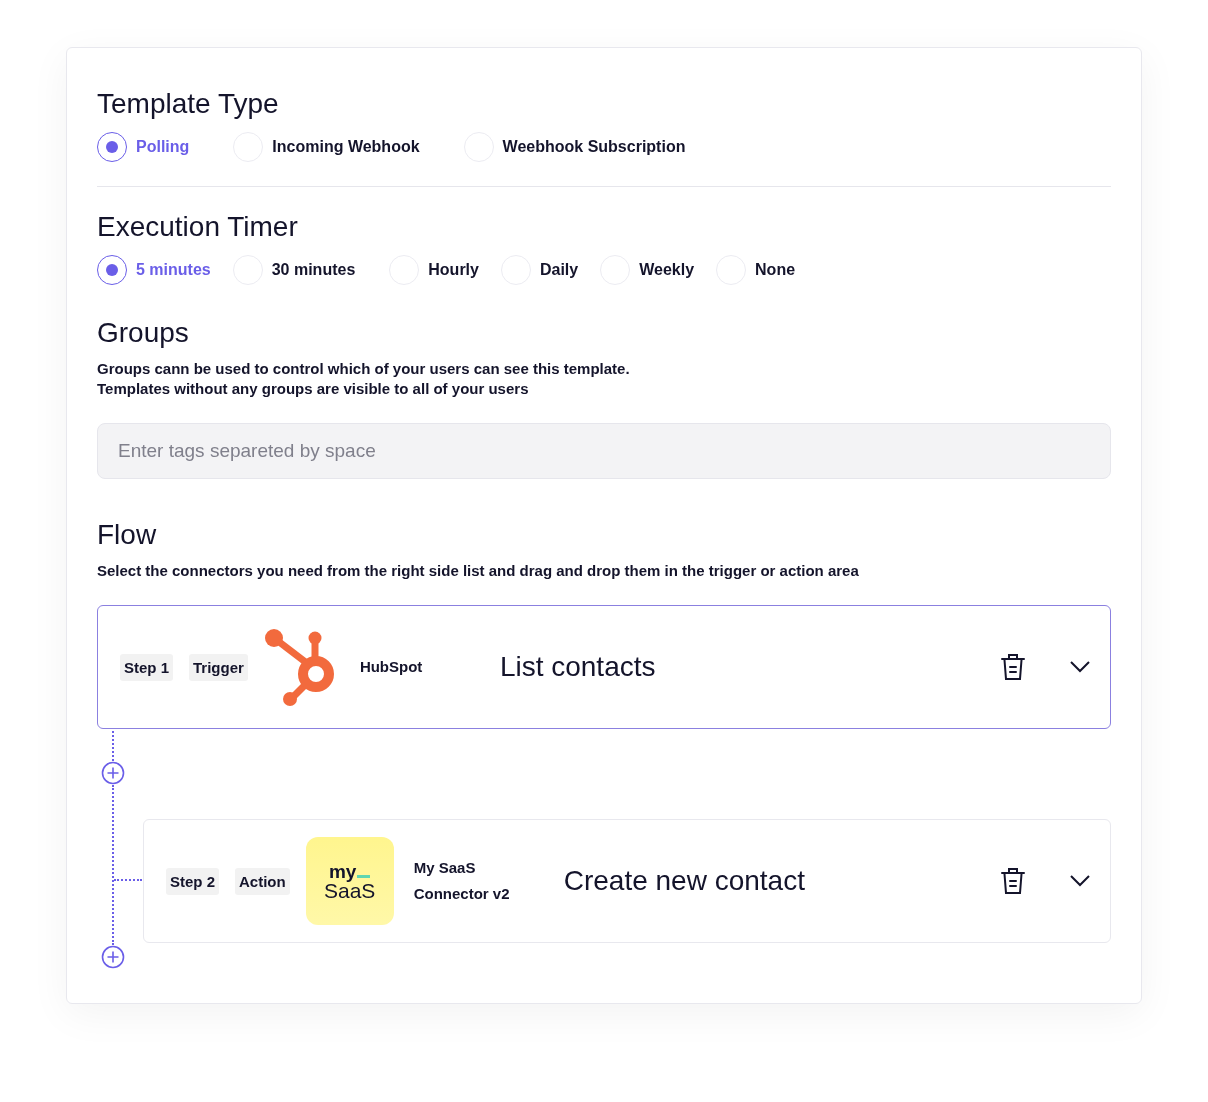 This screenshot has height=1102, width=1208. What do you see at coordinates (294, 270) in the screenshot?
I see `radio-option: 30 minutes` at bounding box center [294, 270].